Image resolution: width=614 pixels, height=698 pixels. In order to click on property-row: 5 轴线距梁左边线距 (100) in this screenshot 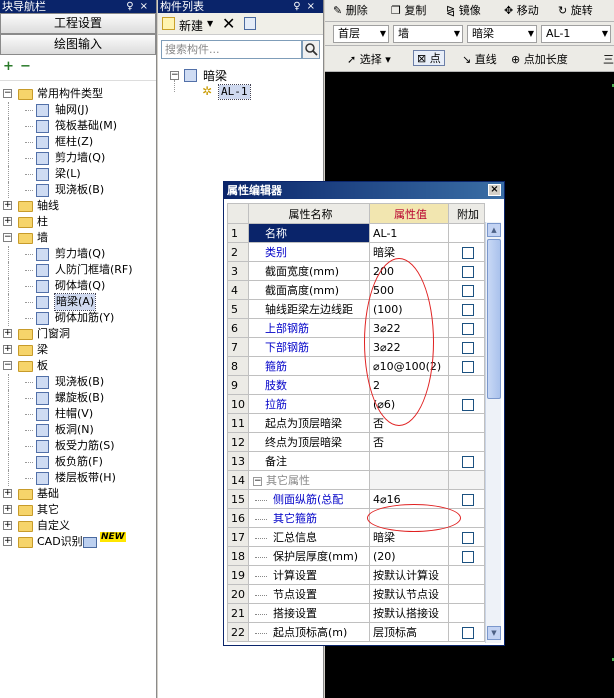, I will do `click(356, 309)`.